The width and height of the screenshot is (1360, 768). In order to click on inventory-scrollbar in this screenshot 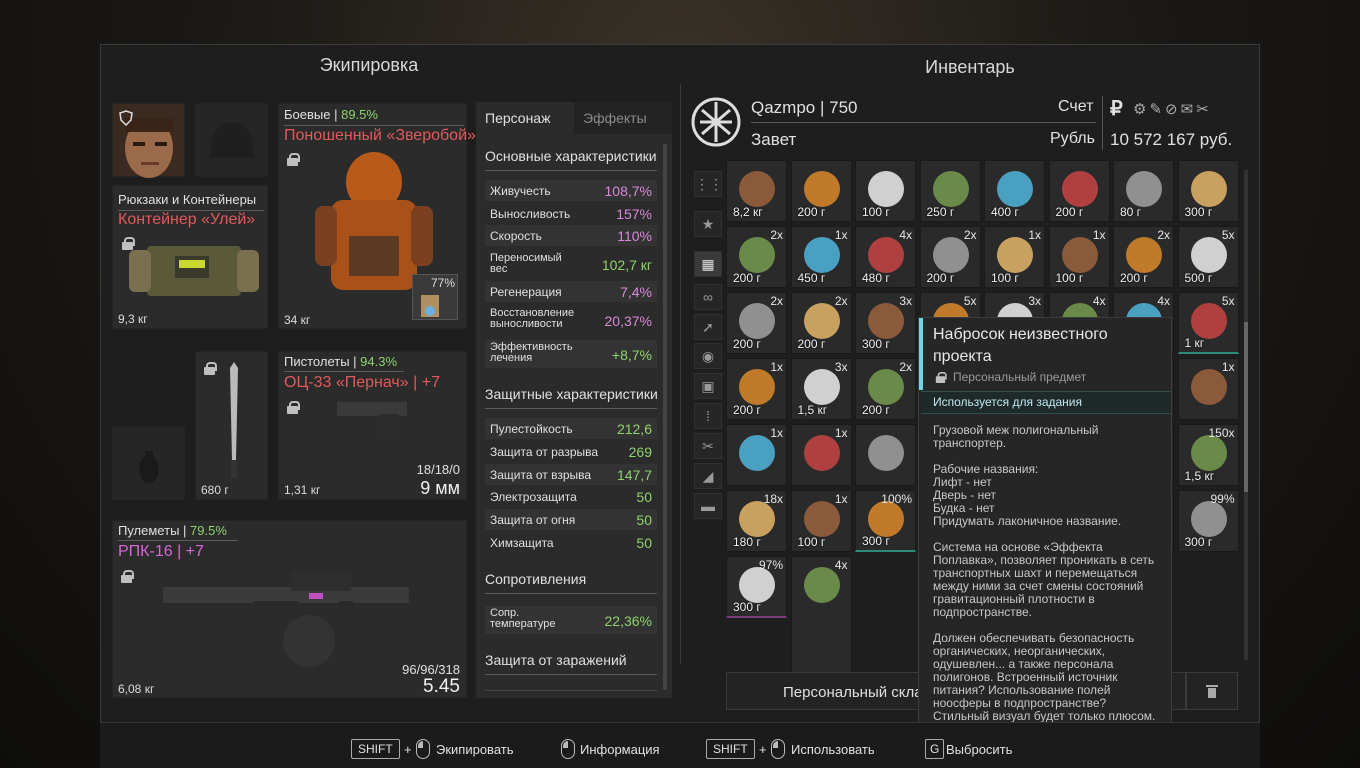, I will do `click(1246, 407)`.